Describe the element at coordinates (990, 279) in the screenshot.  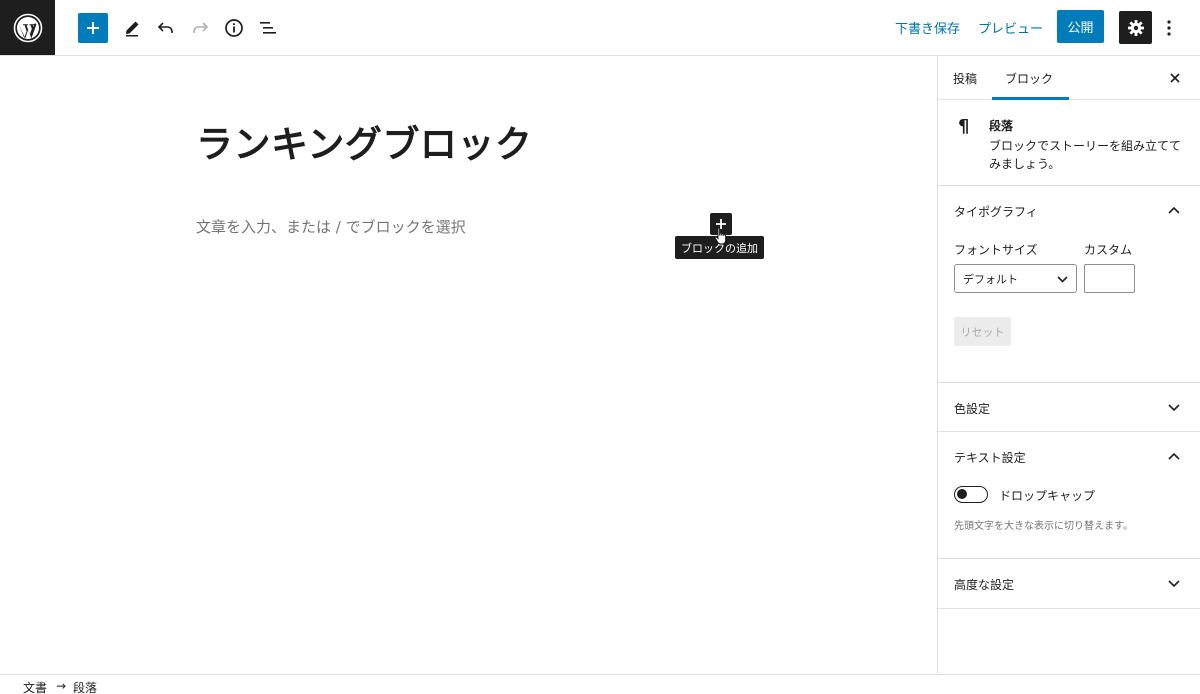
I see `font-size-value: デフォルト` at that location.